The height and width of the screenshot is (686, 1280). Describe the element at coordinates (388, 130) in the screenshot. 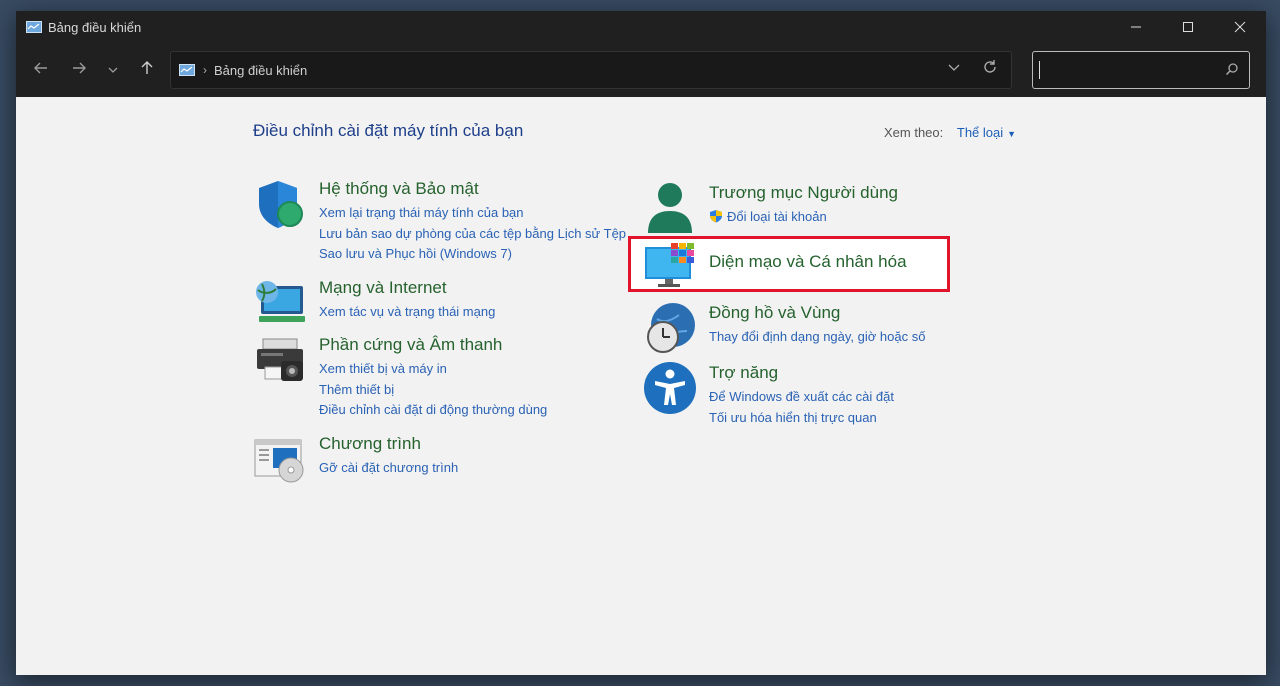

I see `page-title: Điều chỉnh cài đặt máy tính của bạn` at that location.